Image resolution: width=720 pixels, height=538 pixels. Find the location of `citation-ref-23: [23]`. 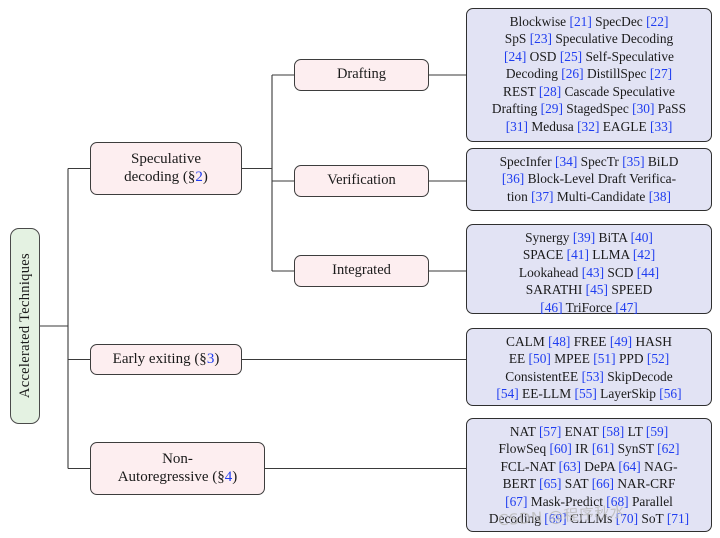

citation-ref-23: [23] is located at coordinates (540, 39).